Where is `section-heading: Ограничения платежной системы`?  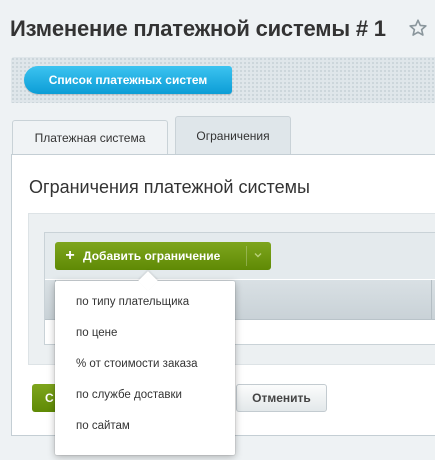
section-heading: Ограничения платежной системы is located at coordinates (169, 187).